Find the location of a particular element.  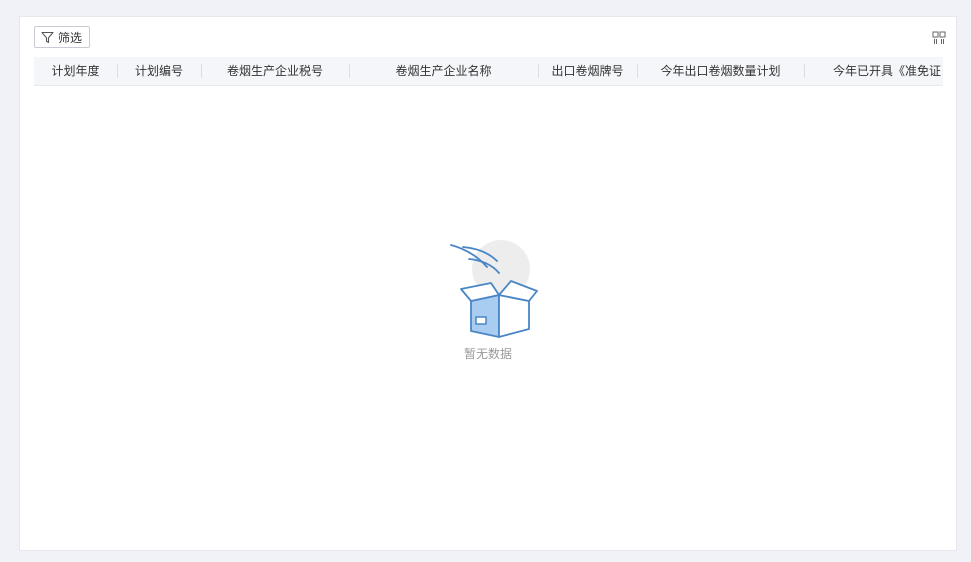

column-settings-button is located at coordinates (939, 37).